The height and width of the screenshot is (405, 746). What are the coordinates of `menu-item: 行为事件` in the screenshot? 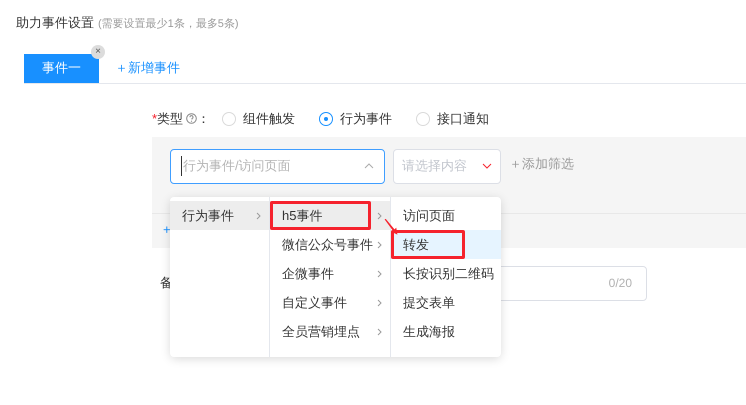 It's located at (210, 215).